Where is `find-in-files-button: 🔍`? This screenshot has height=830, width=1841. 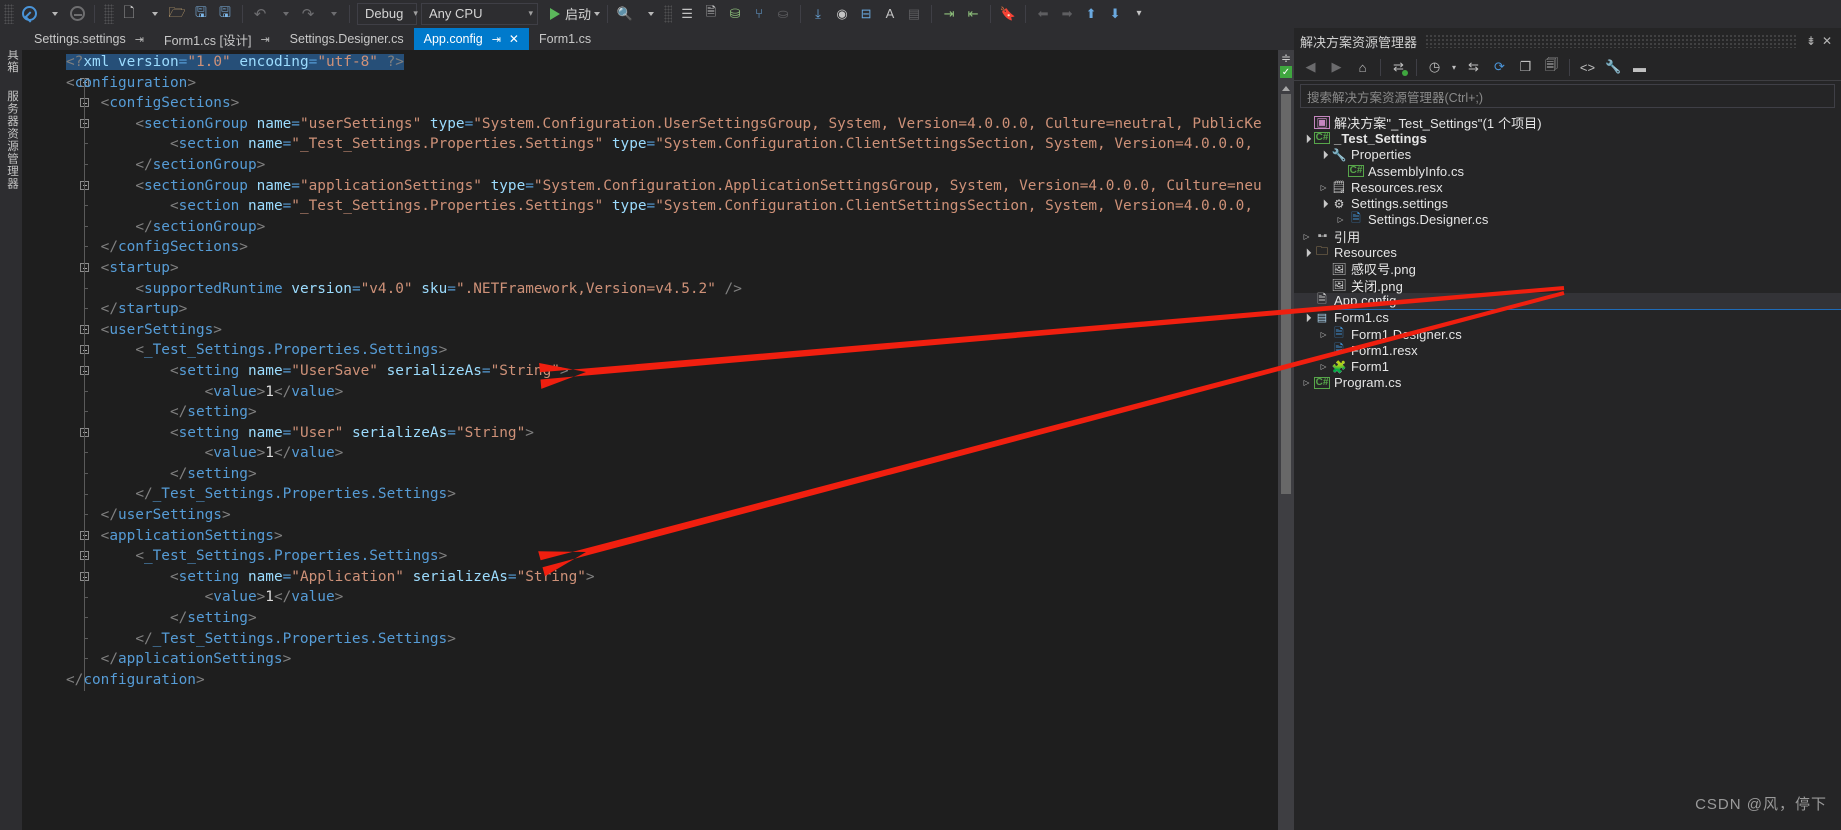
find-in-files-button: 🔍 is located at coordinates (625, 14).